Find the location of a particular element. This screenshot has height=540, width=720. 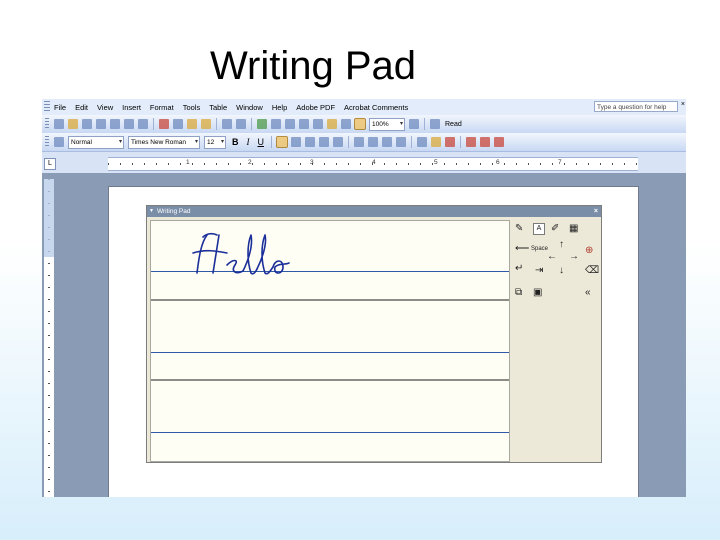

decrease-indent-icon is located at coordinates (387, 142).